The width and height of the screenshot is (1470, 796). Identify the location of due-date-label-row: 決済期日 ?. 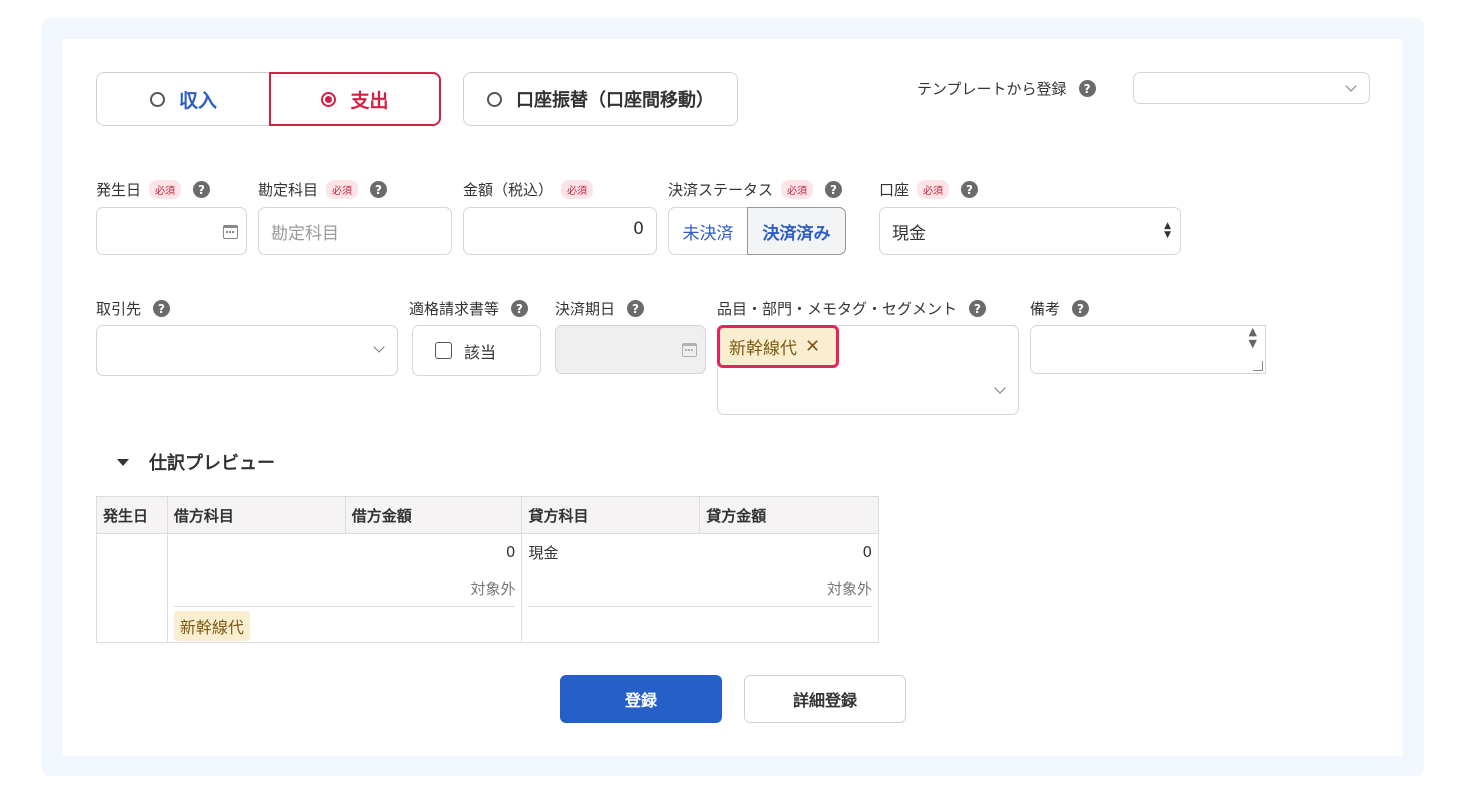
(600, 308).